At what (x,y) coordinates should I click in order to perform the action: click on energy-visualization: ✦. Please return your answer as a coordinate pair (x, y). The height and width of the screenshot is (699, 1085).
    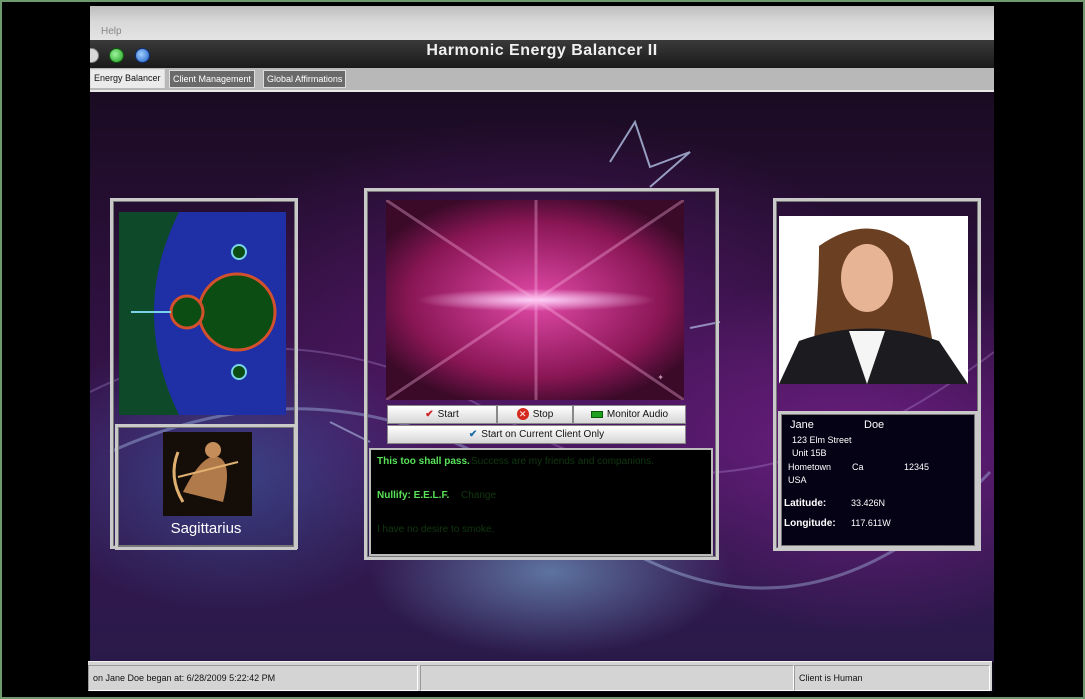
    Looking at the image, I should click on (535, 300).